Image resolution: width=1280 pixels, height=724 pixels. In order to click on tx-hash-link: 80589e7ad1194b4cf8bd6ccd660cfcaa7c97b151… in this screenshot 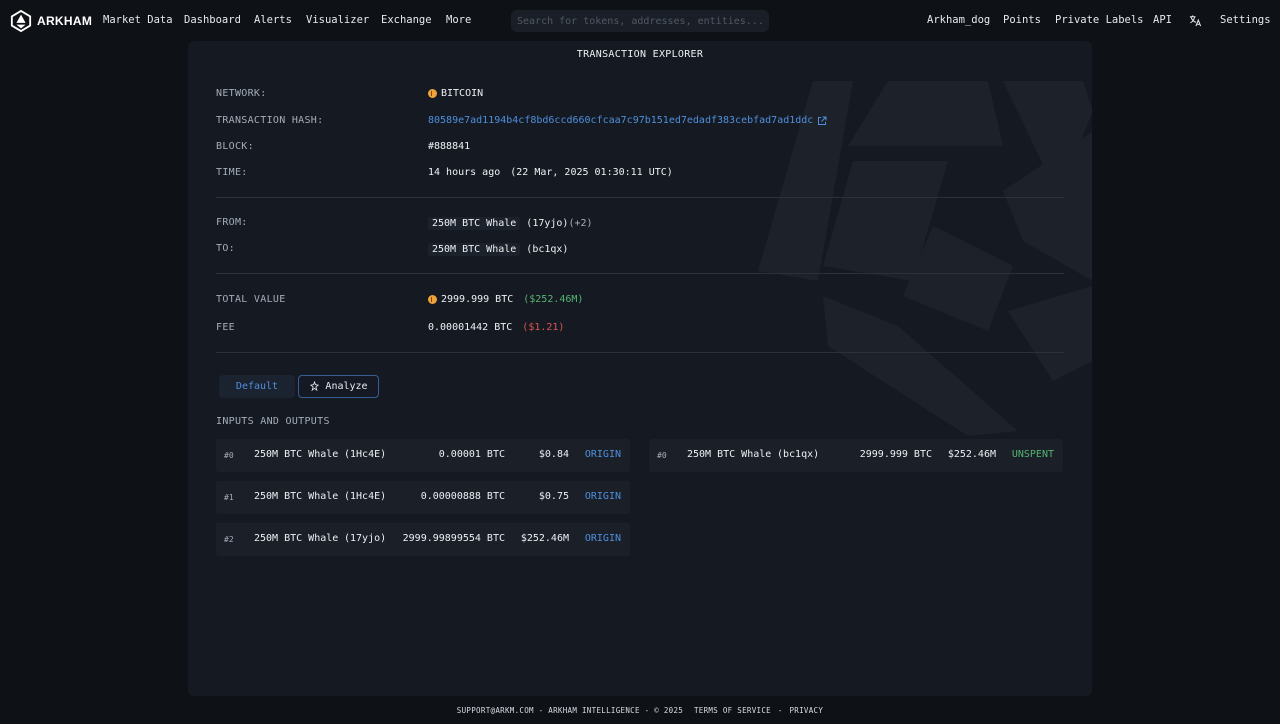, I will do `click(620, 120)`.